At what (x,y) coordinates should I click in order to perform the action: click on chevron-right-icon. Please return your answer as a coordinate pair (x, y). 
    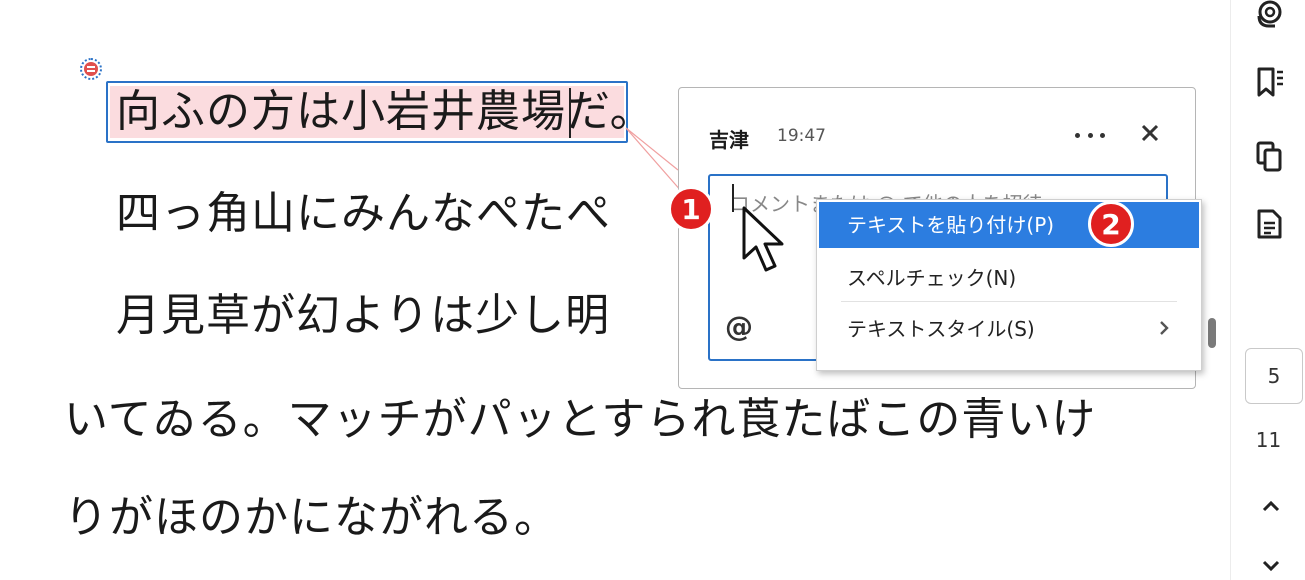
    Looking at the image, I should click on (1164, 328).